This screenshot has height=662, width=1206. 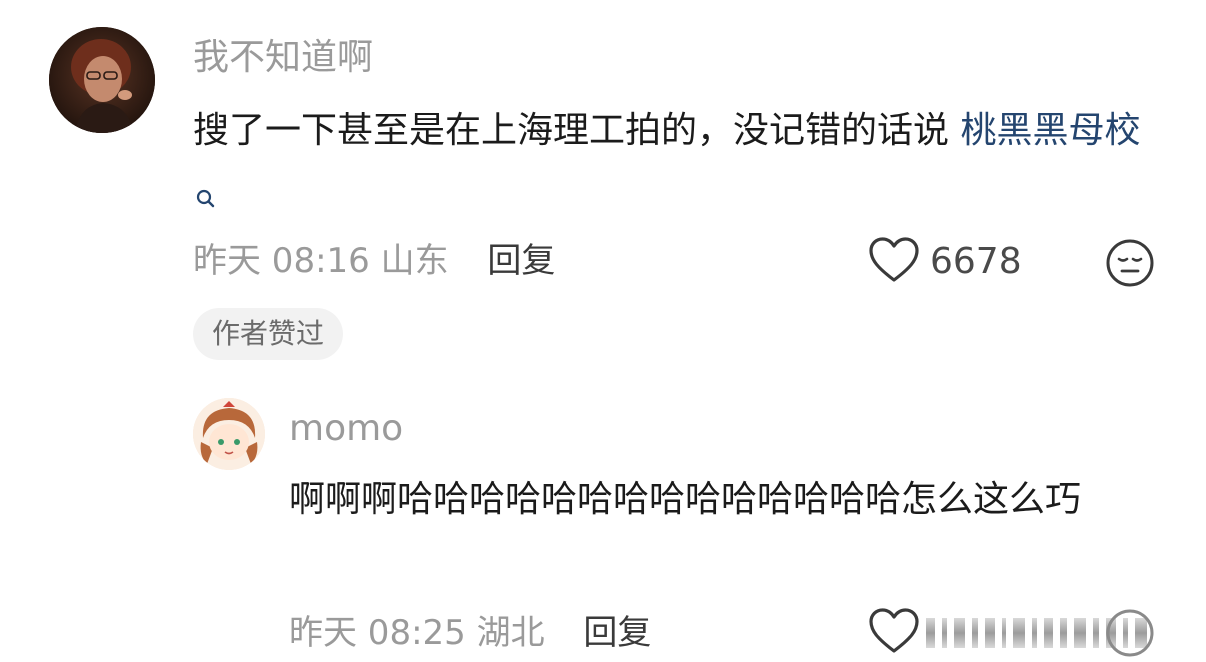 What do you see at coordinates (268, 334) in the screenshot?
I see `author-liked-badge: 作者赞过` at bounding box center [268, 334].